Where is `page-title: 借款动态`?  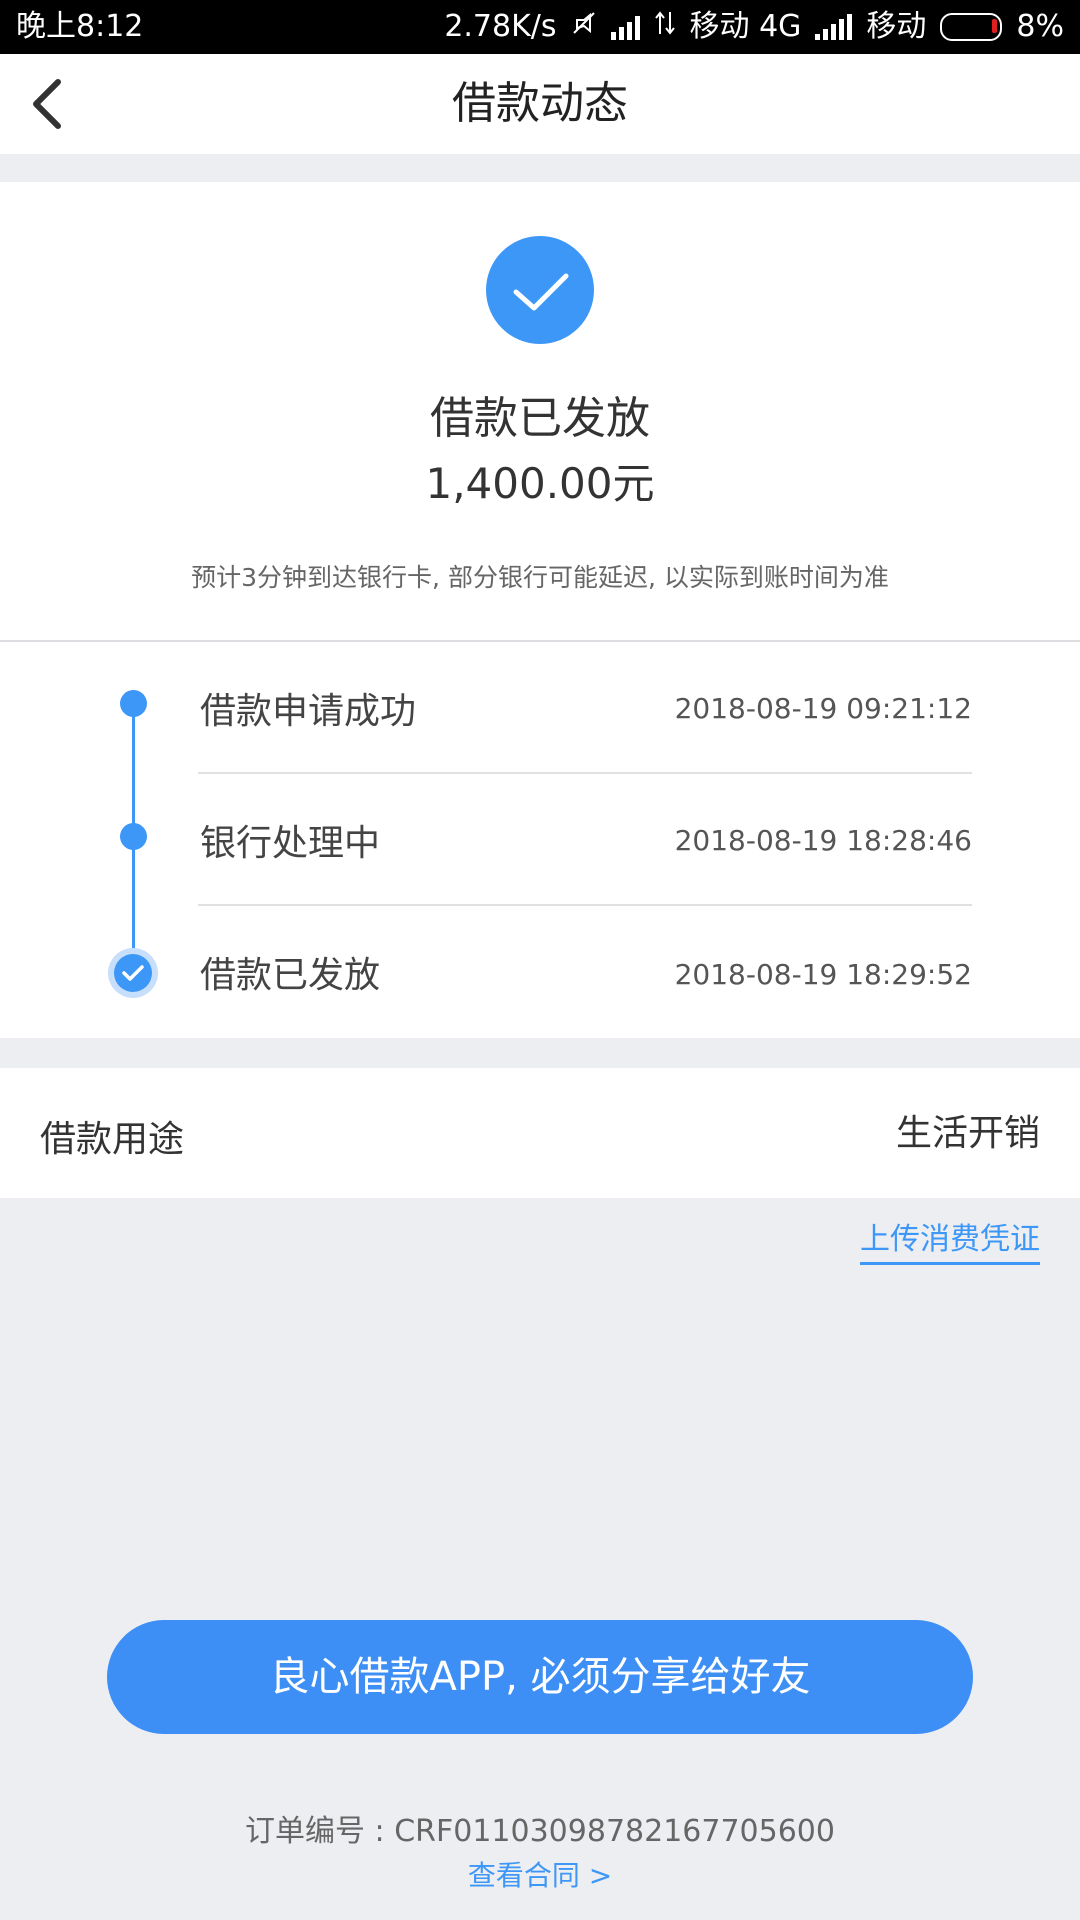 page-title: 借款动态 is located at coordinates (540, 103).